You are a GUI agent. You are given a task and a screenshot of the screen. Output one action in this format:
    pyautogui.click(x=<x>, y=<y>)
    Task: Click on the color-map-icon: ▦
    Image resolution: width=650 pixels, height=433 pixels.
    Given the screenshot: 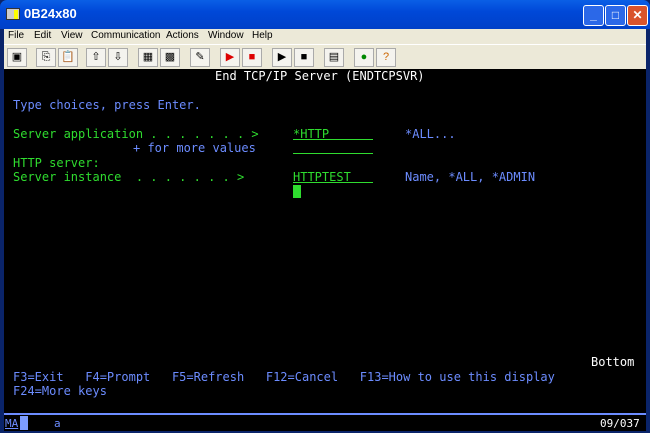 What is the action you would take?
    pyautogui.click(x=148, y=57)
    